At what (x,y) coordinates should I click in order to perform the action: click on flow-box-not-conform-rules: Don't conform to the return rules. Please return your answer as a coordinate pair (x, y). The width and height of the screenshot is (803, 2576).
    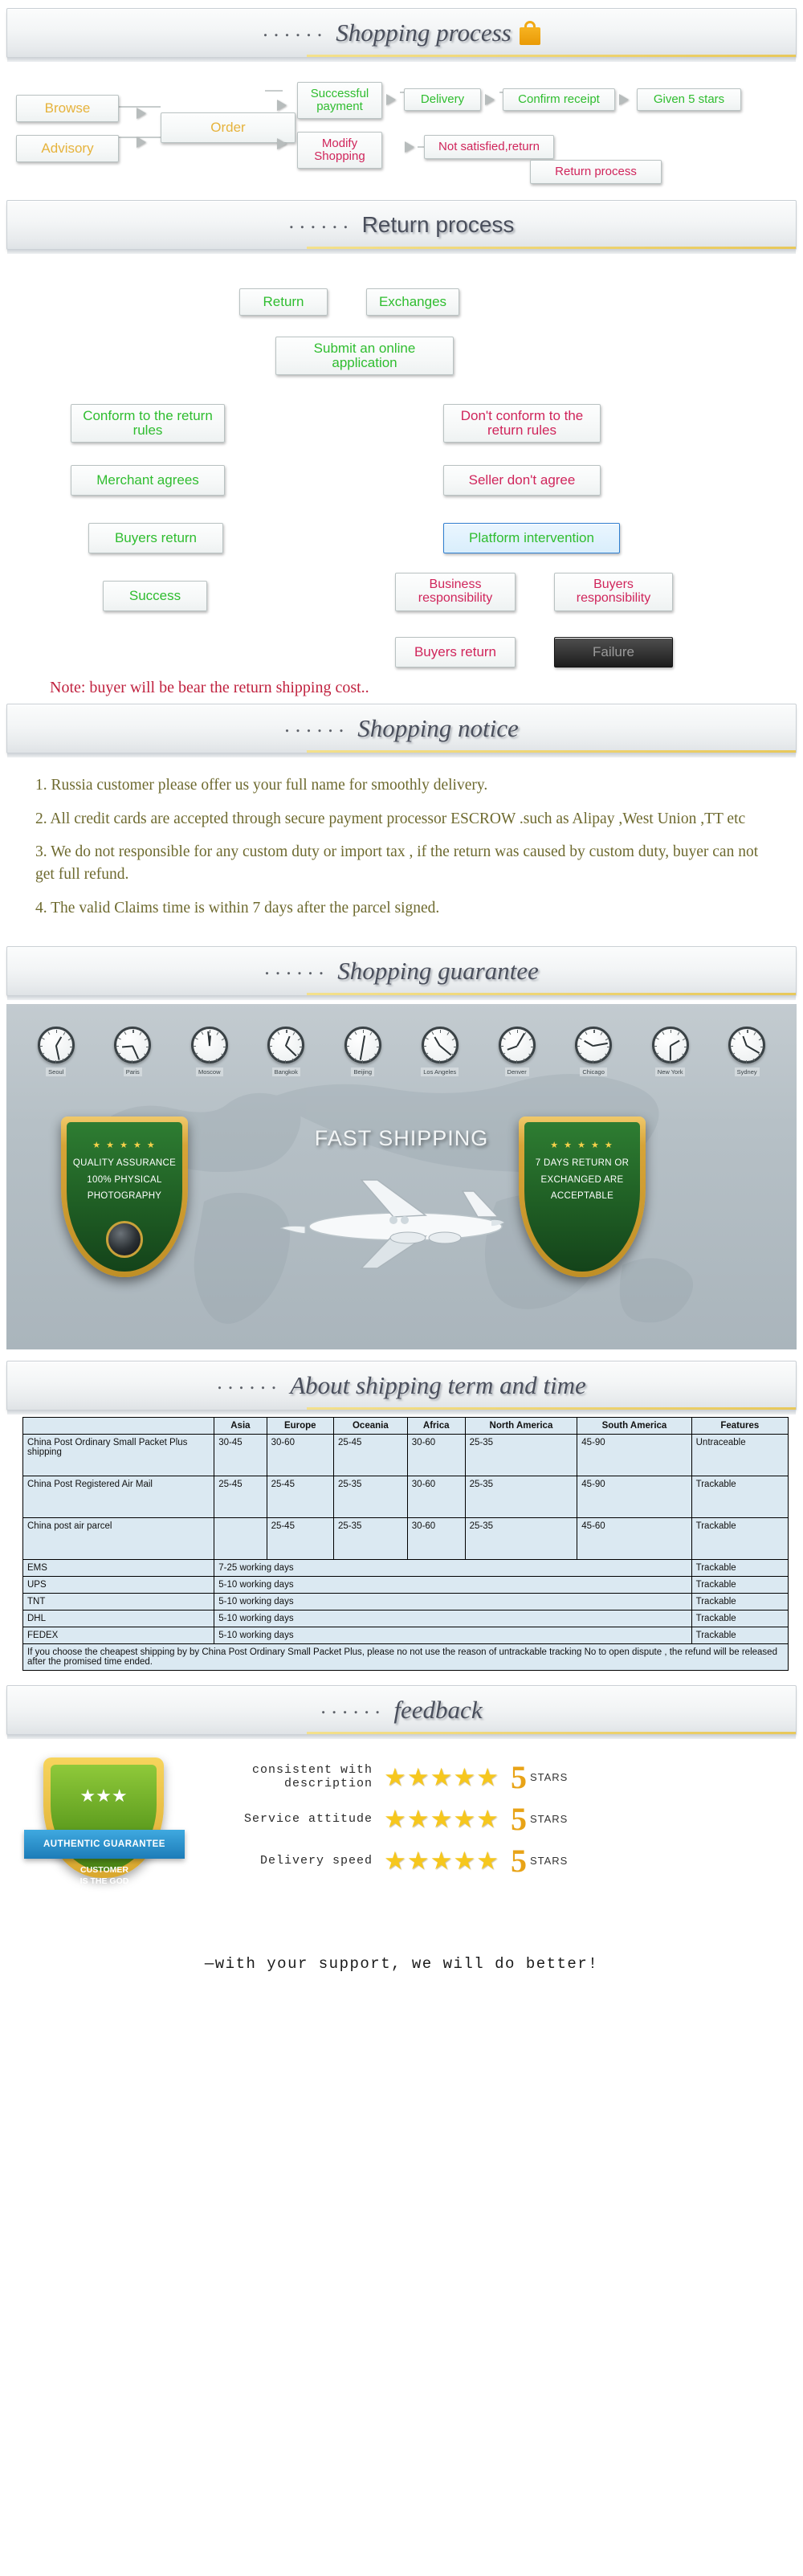
    Looking at the image, I should click on (522, 423).